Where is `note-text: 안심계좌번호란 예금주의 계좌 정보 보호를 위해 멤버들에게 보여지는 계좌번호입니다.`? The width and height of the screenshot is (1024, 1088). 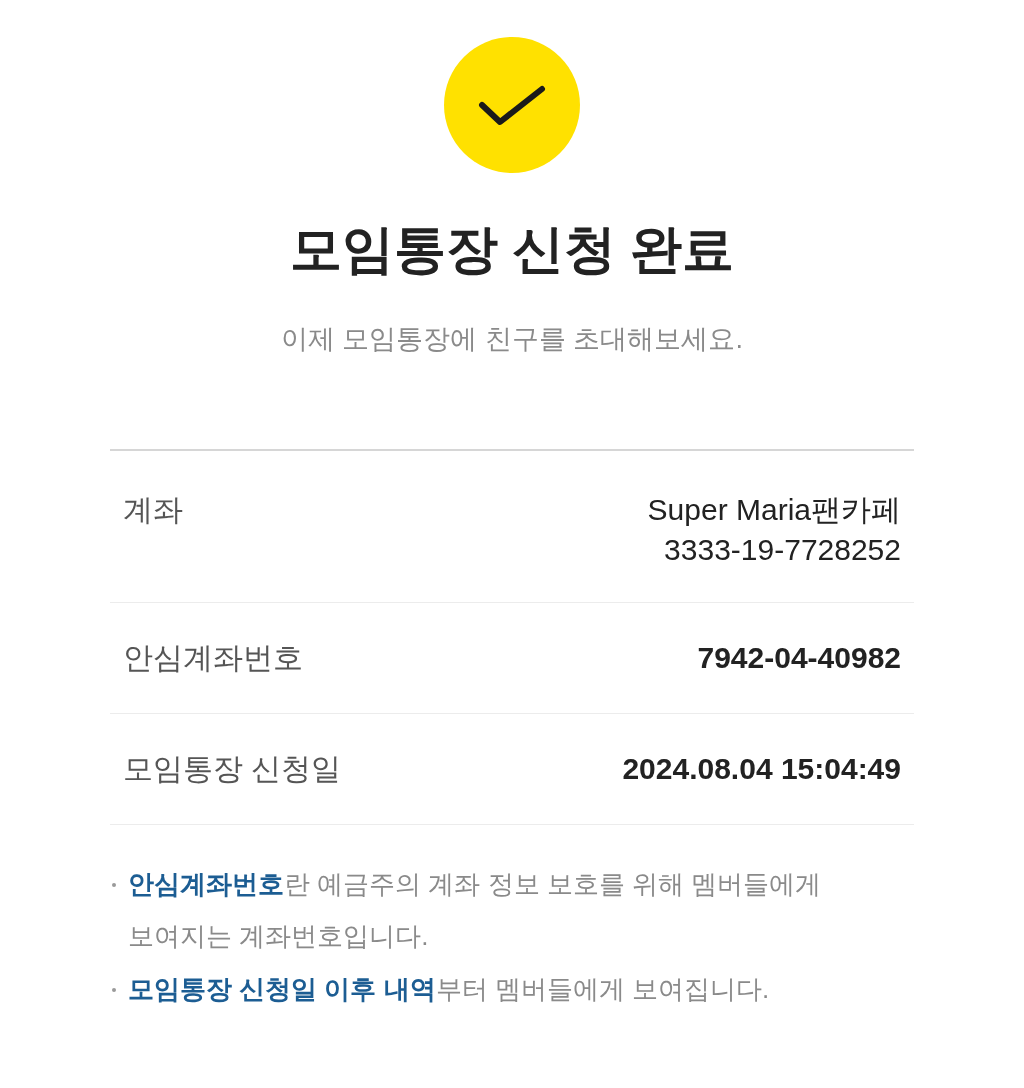 note-text: 안심계좌번호란 예금주의 계좌 정보 보호를 위해 멤버들에게 보여지는 계좌번호입니다. is located at coordinates (475, 910).